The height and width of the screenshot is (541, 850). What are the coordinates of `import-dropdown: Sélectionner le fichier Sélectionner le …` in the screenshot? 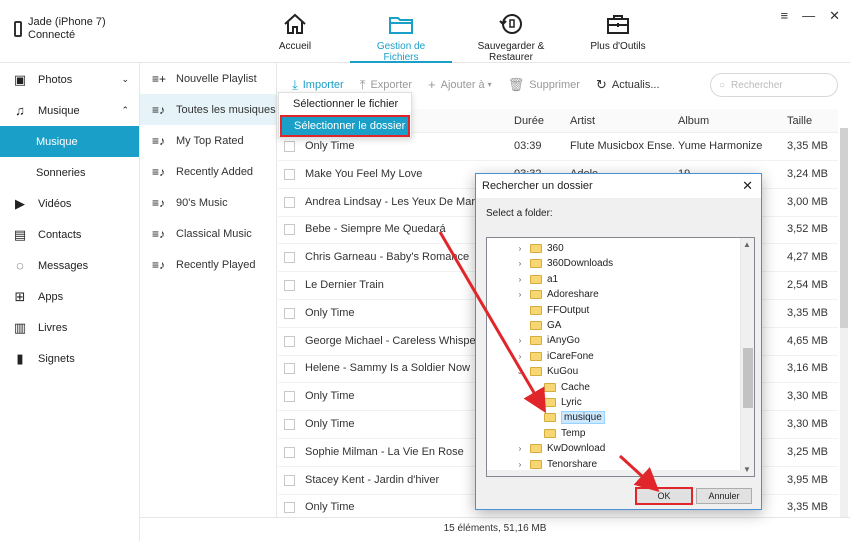 It's located at (345, 115).